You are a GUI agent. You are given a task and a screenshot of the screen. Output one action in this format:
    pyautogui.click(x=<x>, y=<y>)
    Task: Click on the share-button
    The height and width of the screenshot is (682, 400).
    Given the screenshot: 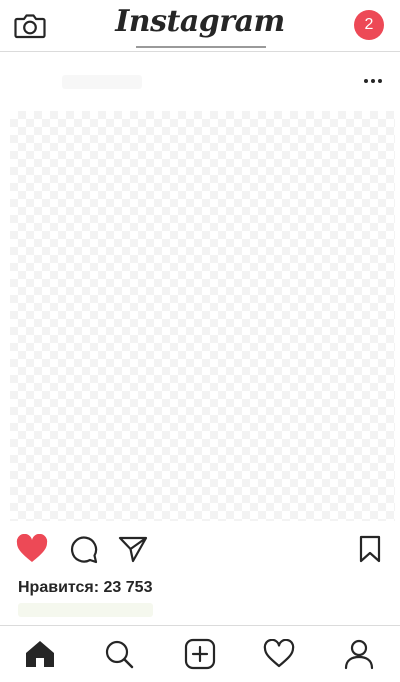 What is the action you would take?
    pyautogui.click(x=133, y=549)
    